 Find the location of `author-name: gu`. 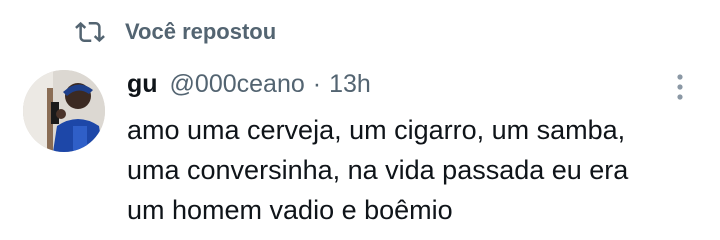

author-name: gu is located at coordinates (142, 84).